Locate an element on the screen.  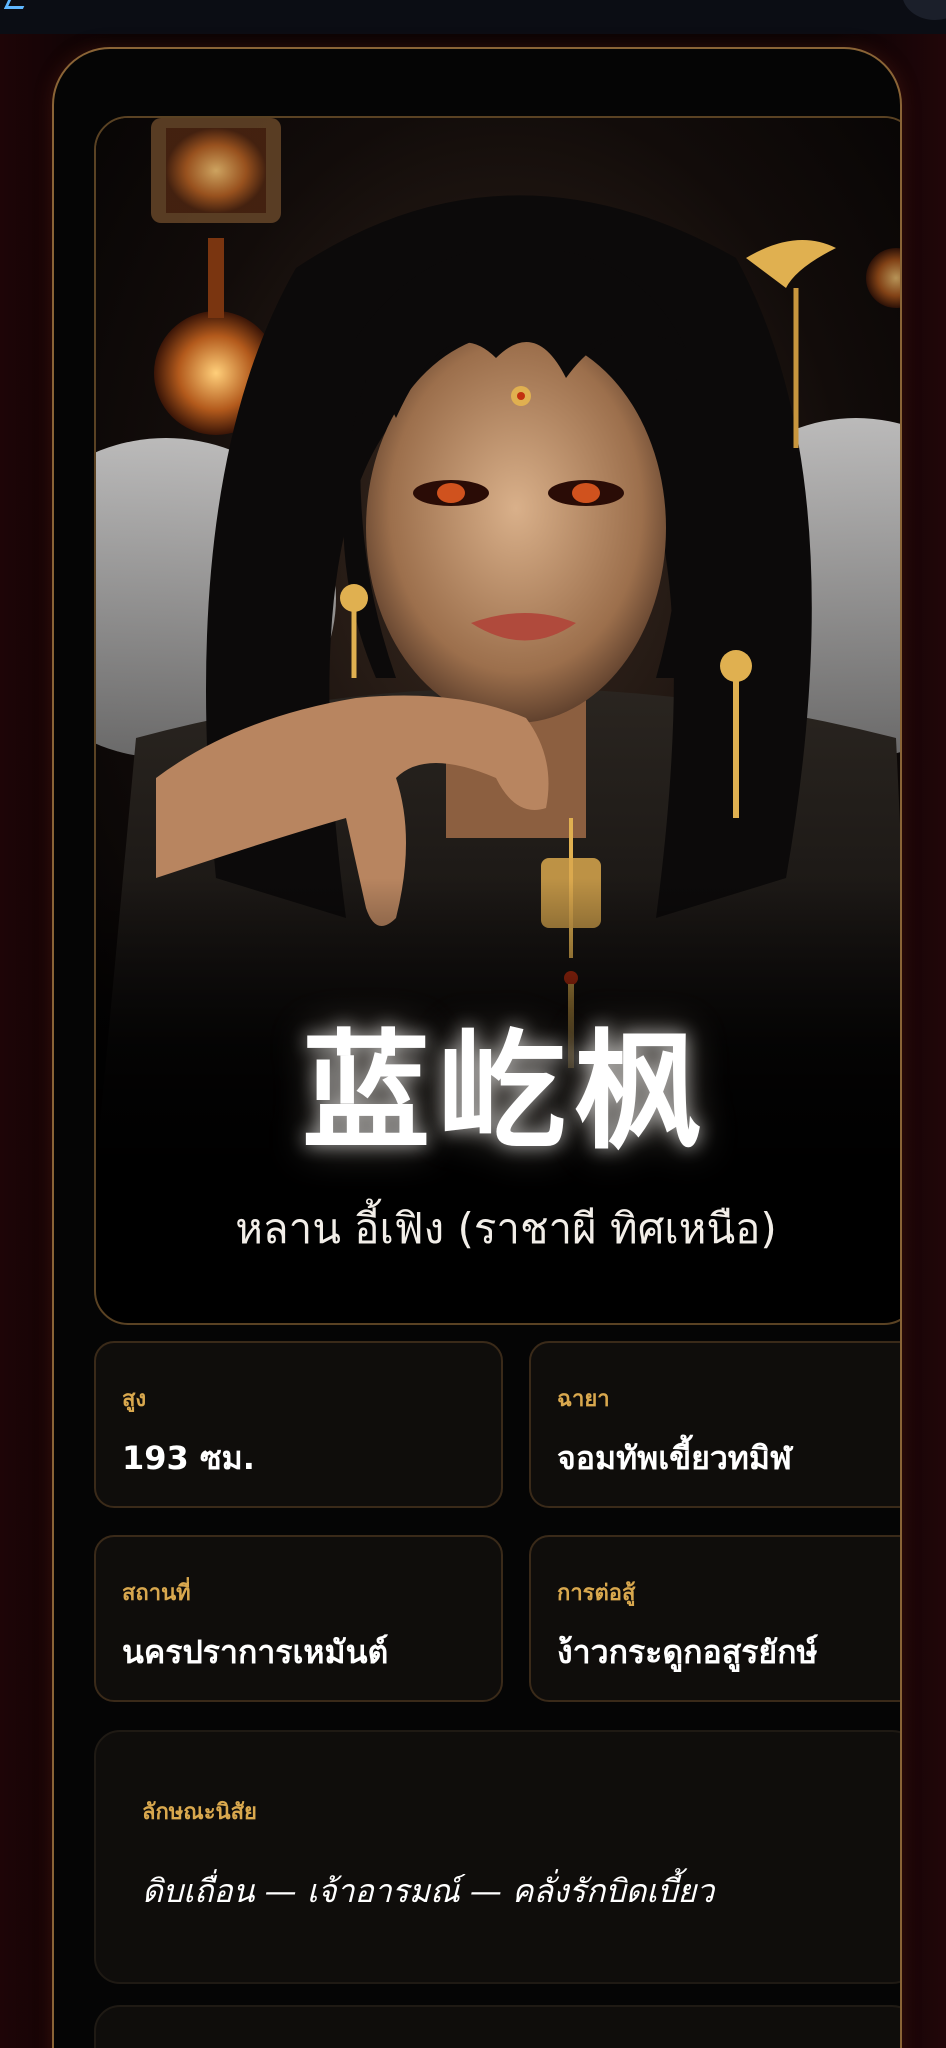
stat-label: ฉายา is located at coordinates (583, 1399).